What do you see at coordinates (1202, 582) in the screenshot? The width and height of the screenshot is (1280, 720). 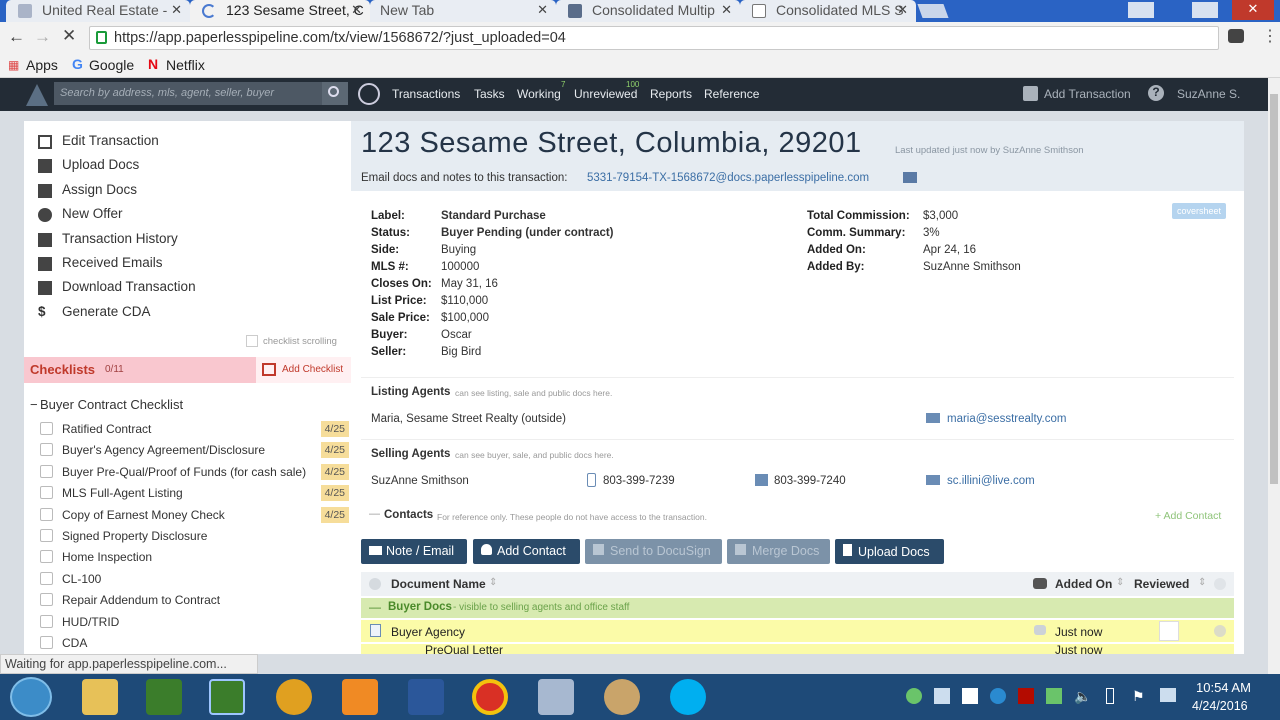 I see `sort-icon: ⇕` at bounding box center [1202, 582].